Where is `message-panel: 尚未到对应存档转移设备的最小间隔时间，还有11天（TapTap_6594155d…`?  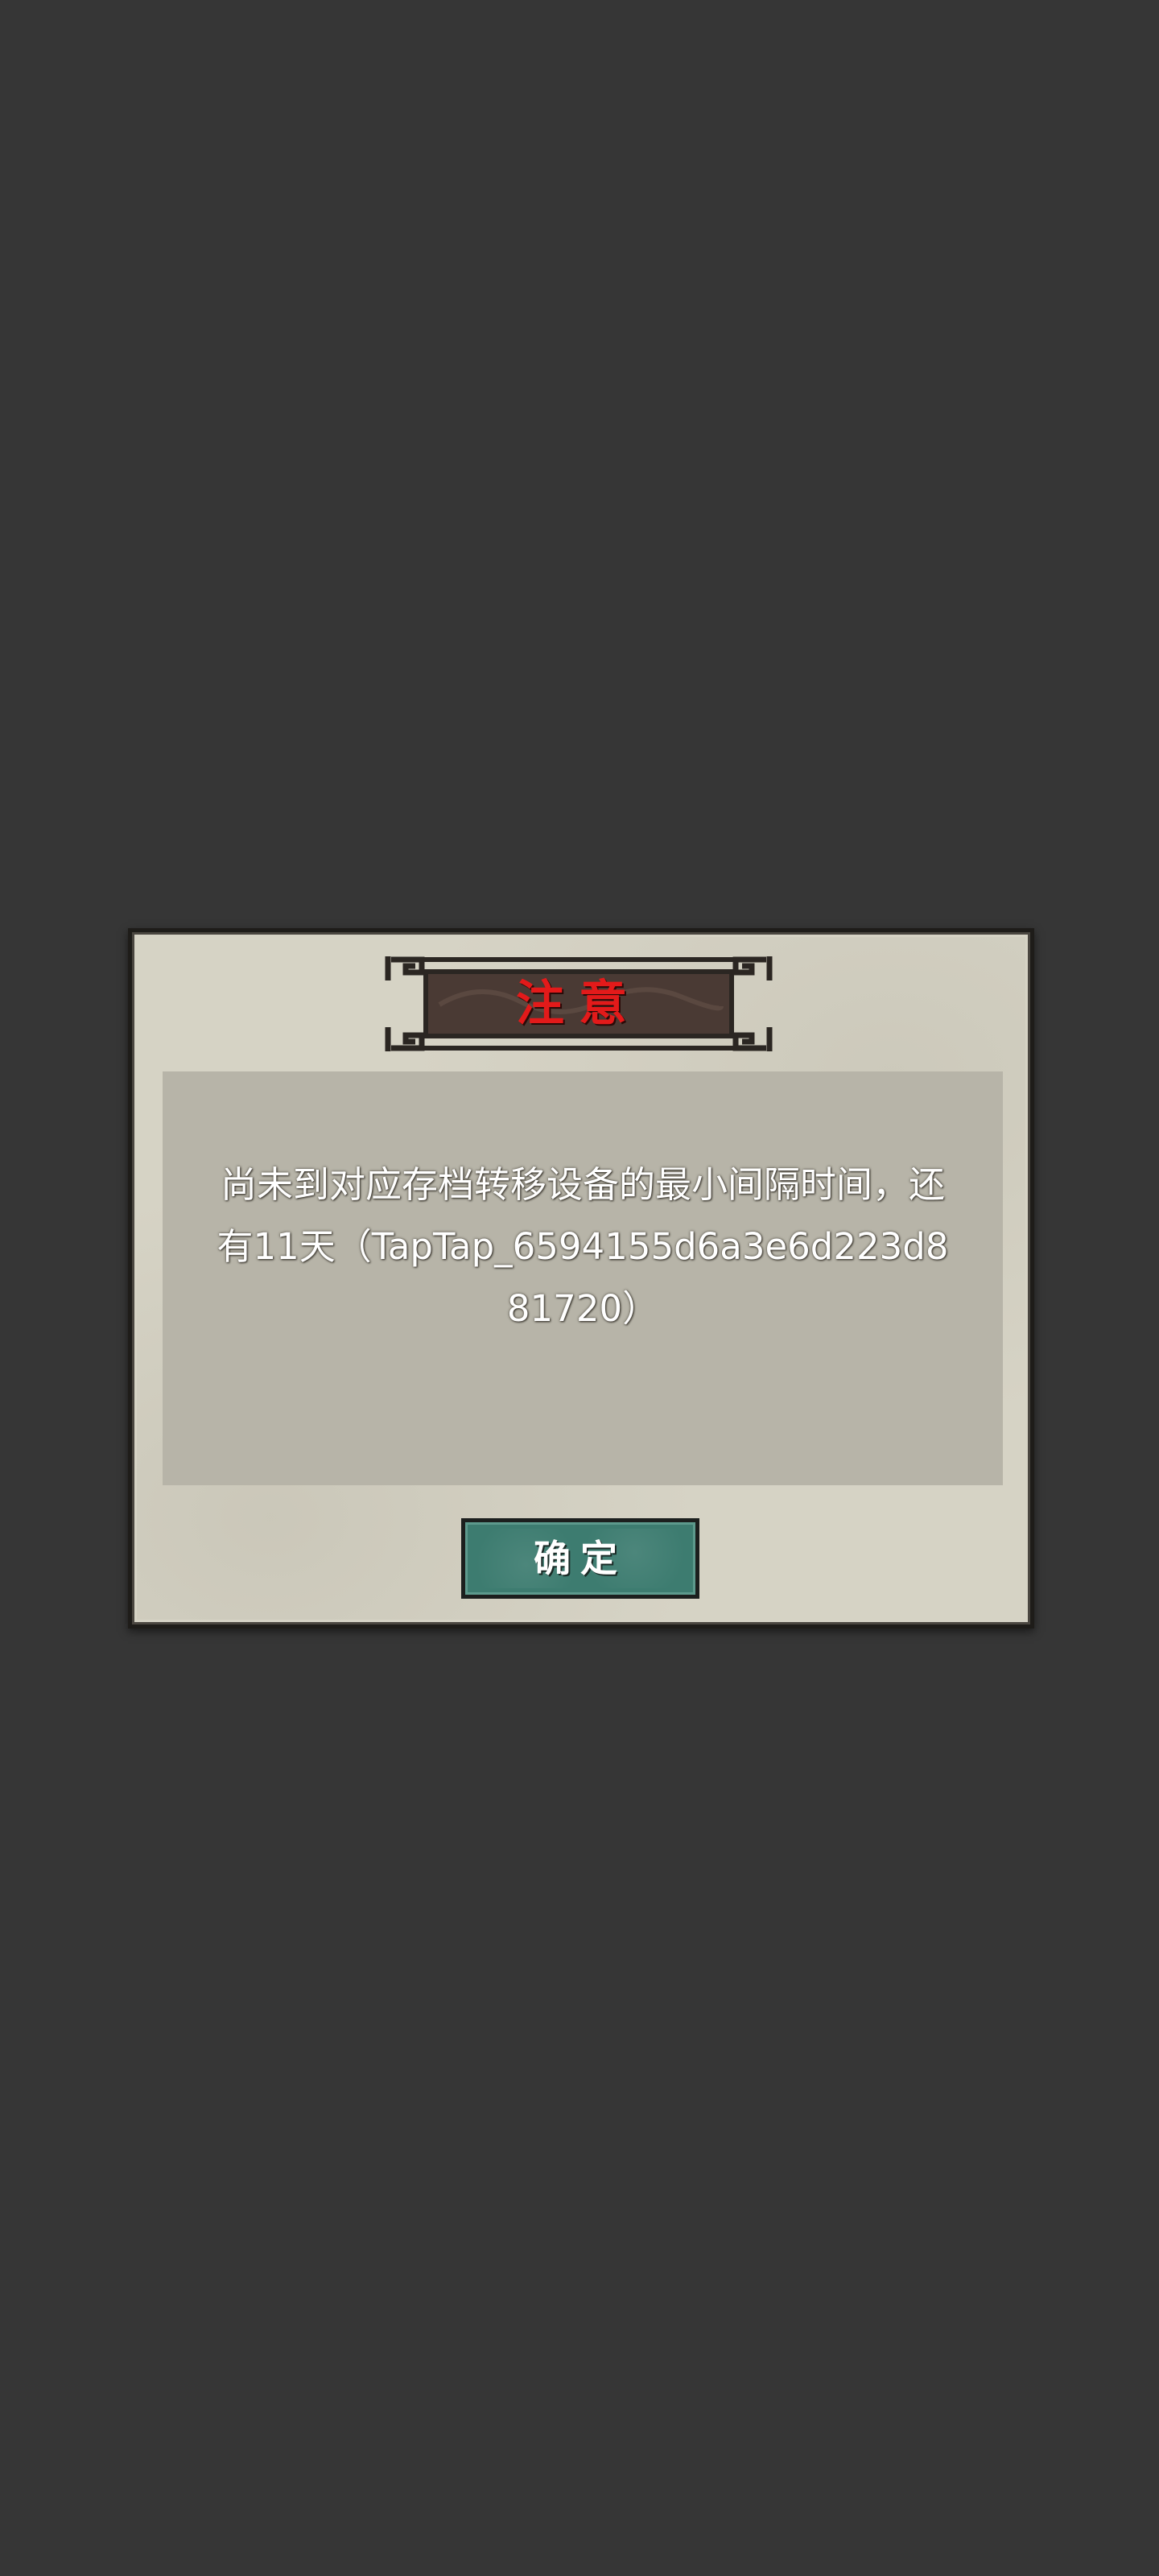
message-panel: 尚未到对应存档转移设备的最小间隔时间，还有11天（TapTap_6594155d… is located at coordinates (583, 1278).